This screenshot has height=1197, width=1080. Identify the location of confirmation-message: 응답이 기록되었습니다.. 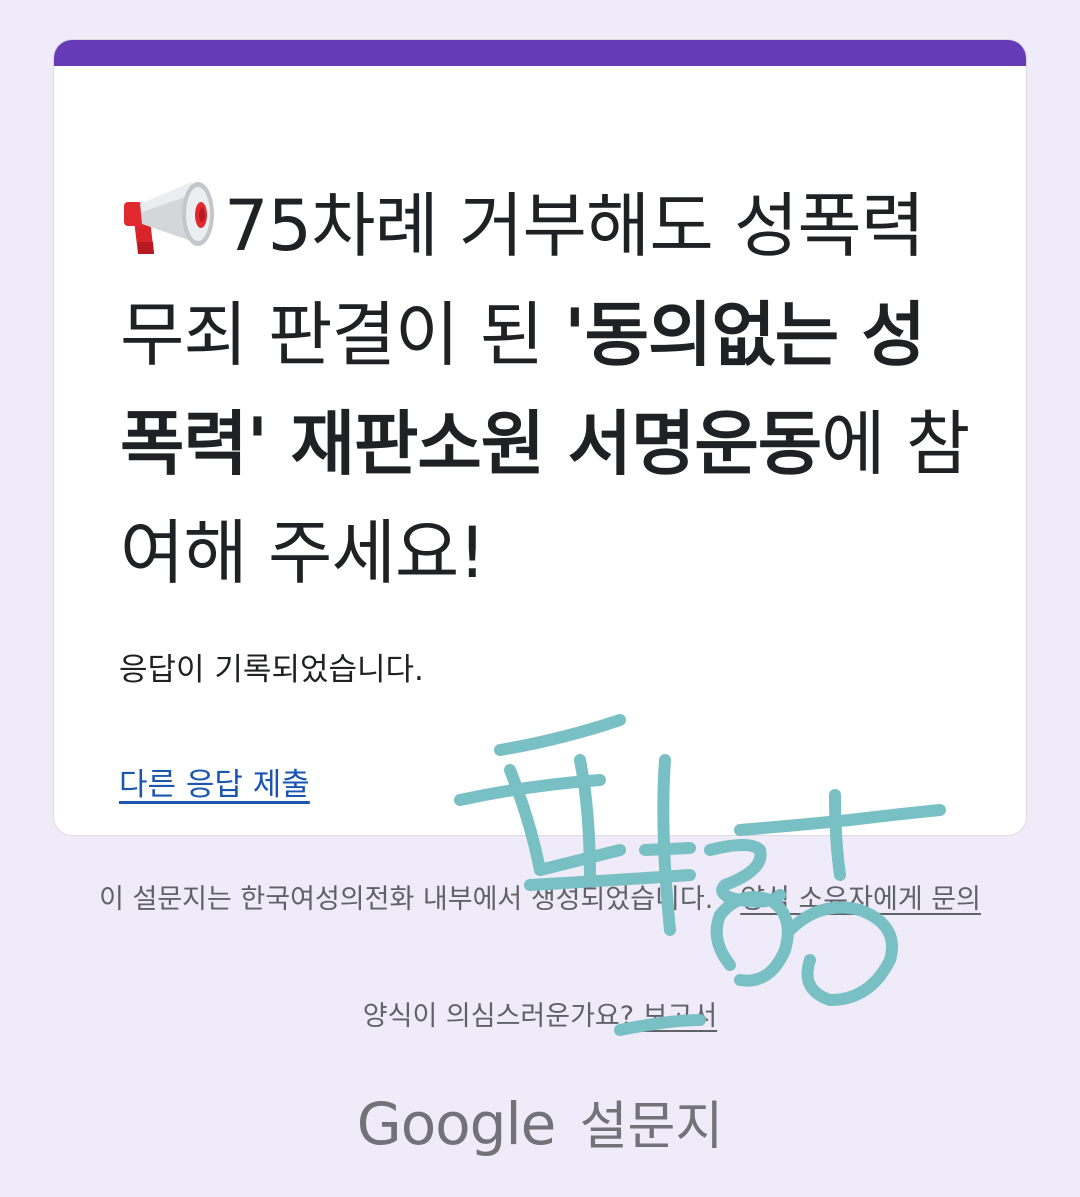
(271, 670).